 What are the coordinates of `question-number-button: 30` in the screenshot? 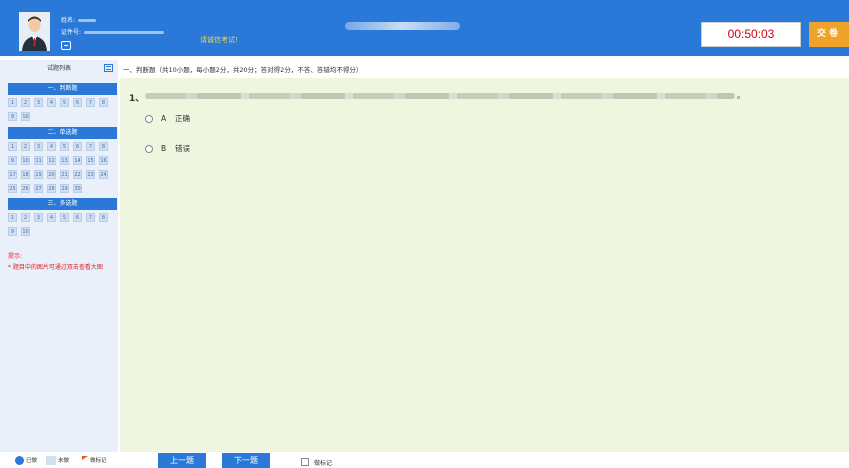 It's located at (77, 188).